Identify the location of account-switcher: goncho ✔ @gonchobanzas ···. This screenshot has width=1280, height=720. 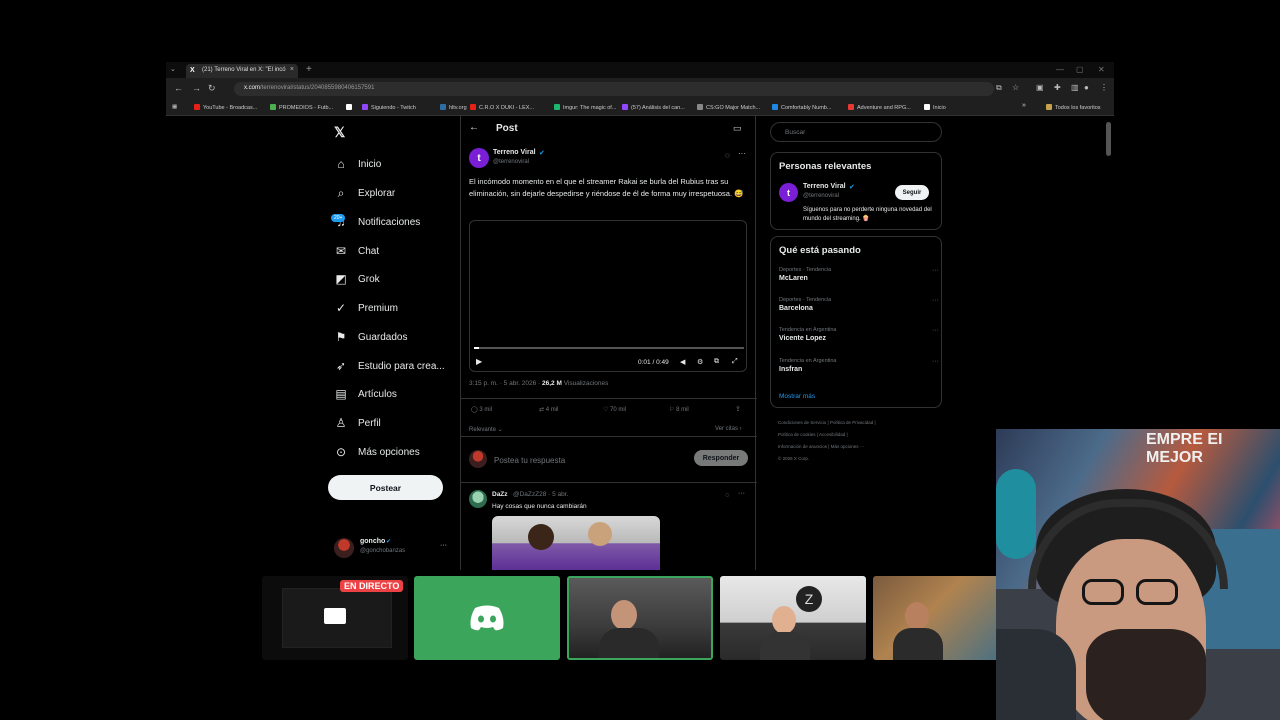
(394, 548).